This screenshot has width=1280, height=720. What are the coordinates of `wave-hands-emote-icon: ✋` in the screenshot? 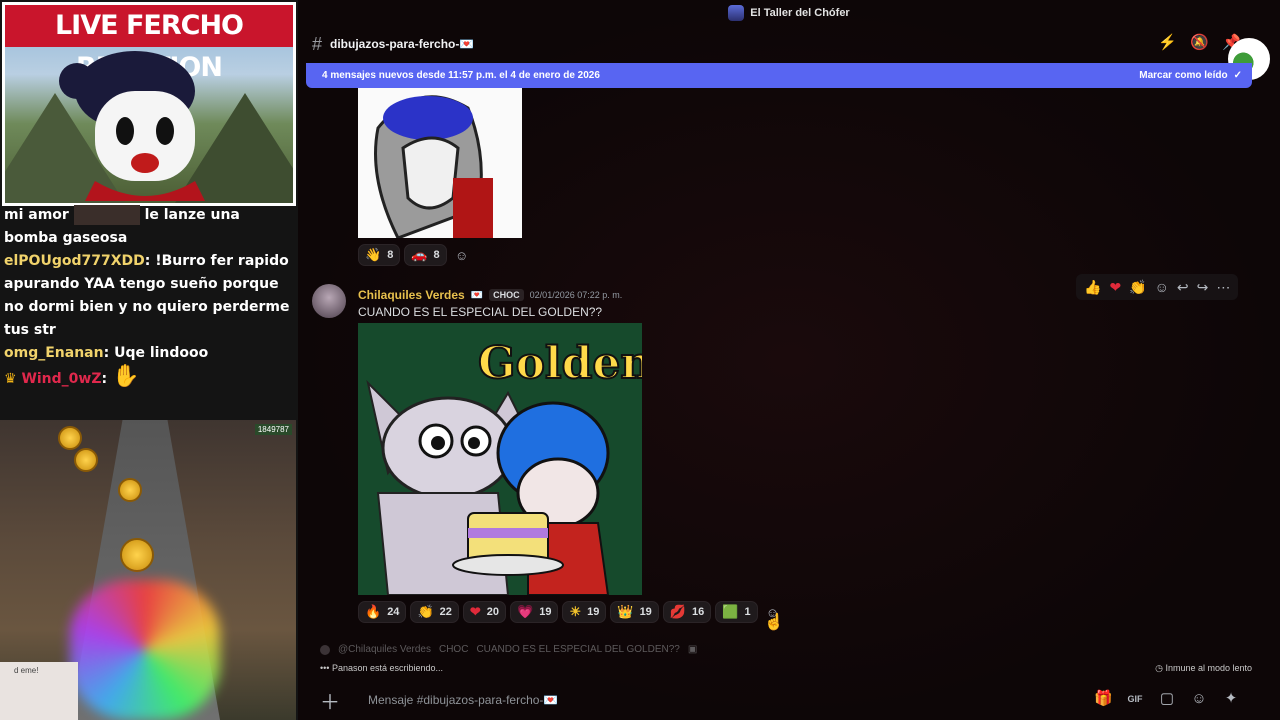 It's located at (125, 376).